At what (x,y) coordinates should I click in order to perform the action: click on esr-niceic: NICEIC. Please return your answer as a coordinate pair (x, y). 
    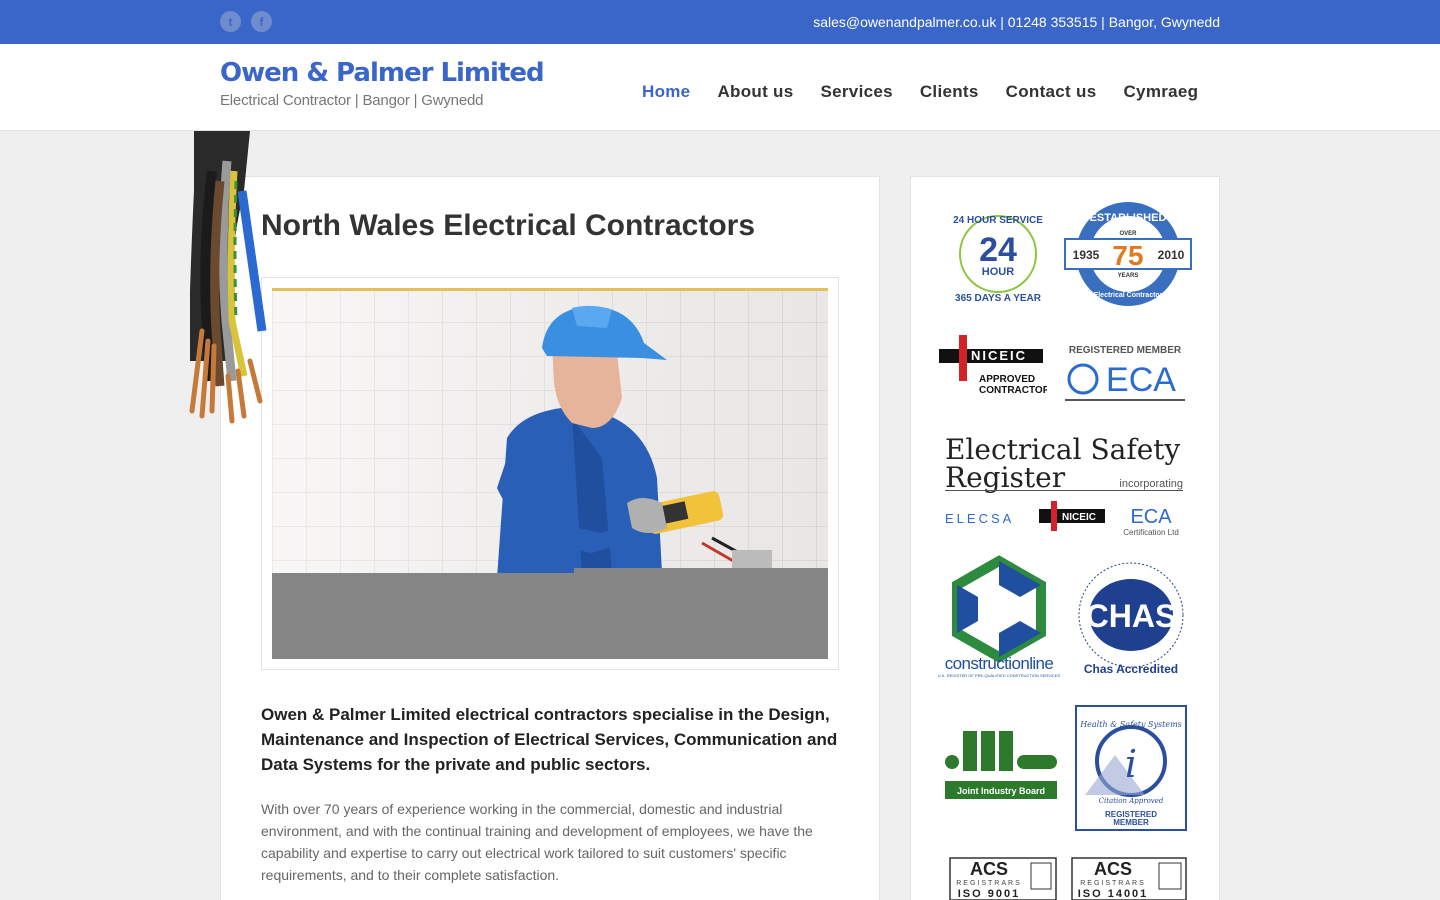
    Looking at the image, I should click on (1079, 517).